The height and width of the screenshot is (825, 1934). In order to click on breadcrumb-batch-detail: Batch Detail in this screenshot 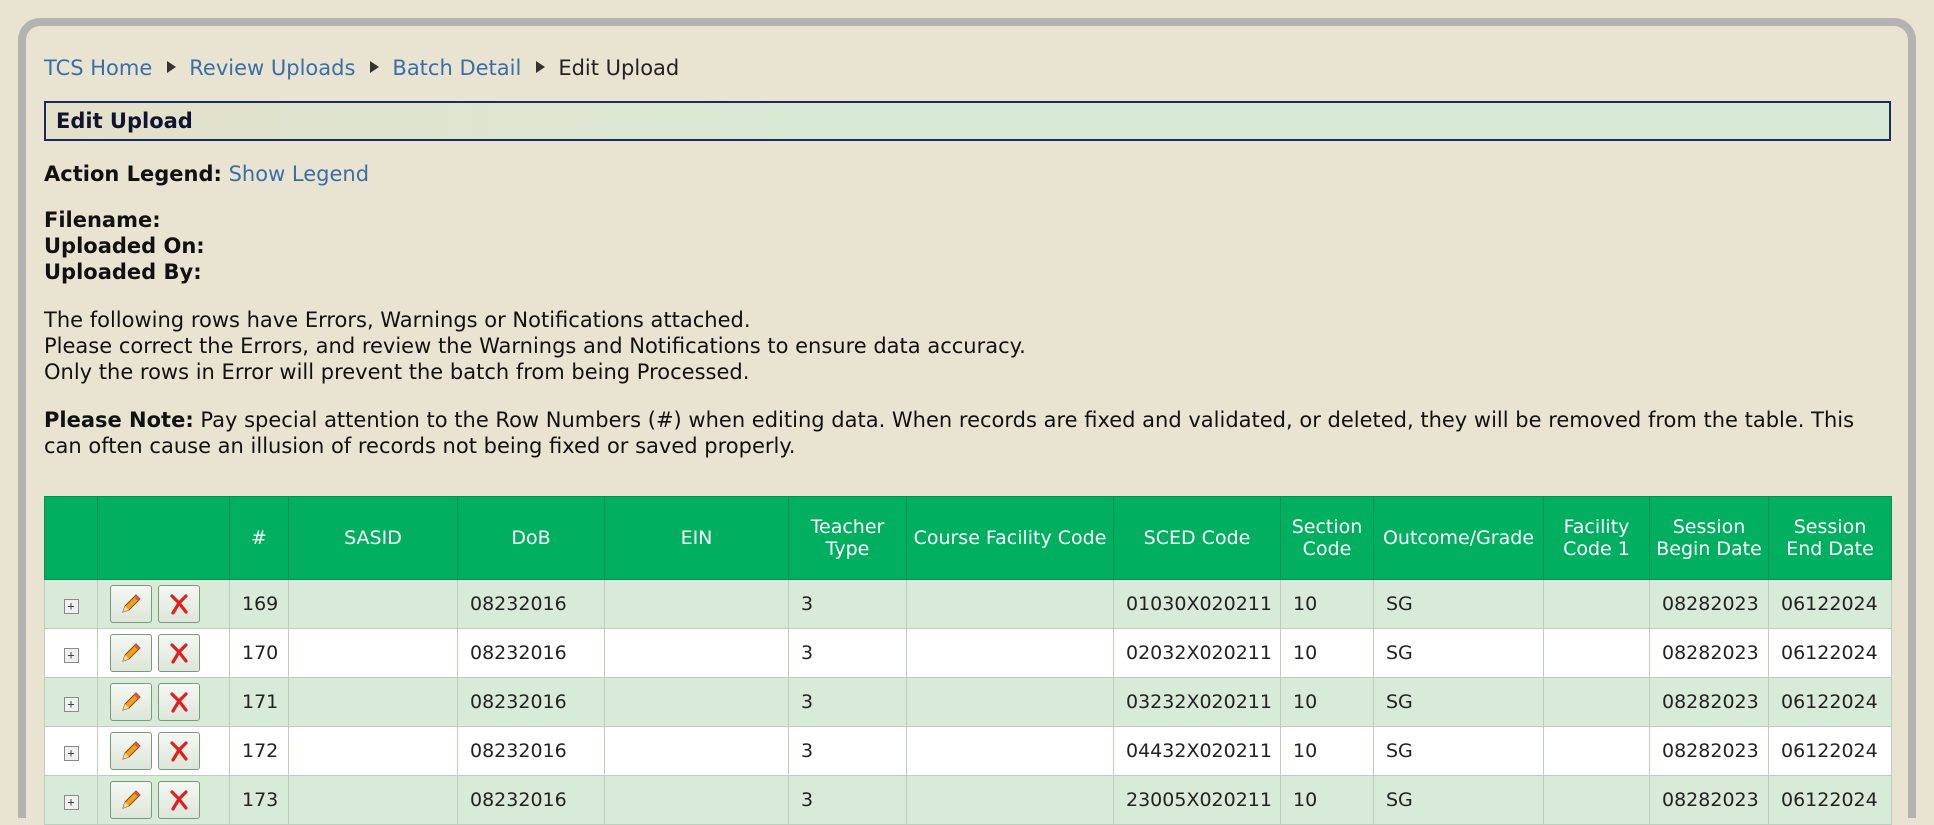, I will do `click(456, 68)`.